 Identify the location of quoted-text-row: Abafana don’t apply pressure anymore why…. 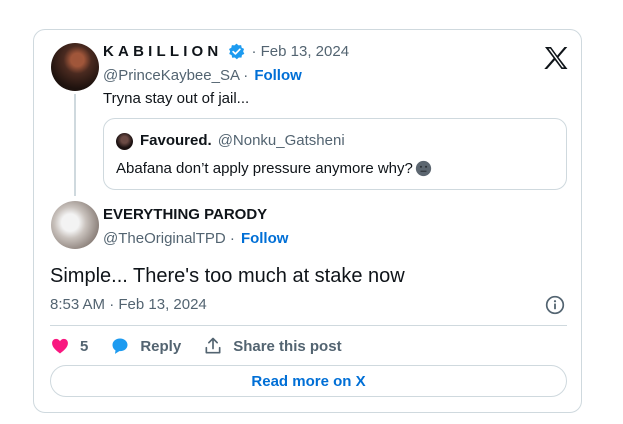
(274, 168).